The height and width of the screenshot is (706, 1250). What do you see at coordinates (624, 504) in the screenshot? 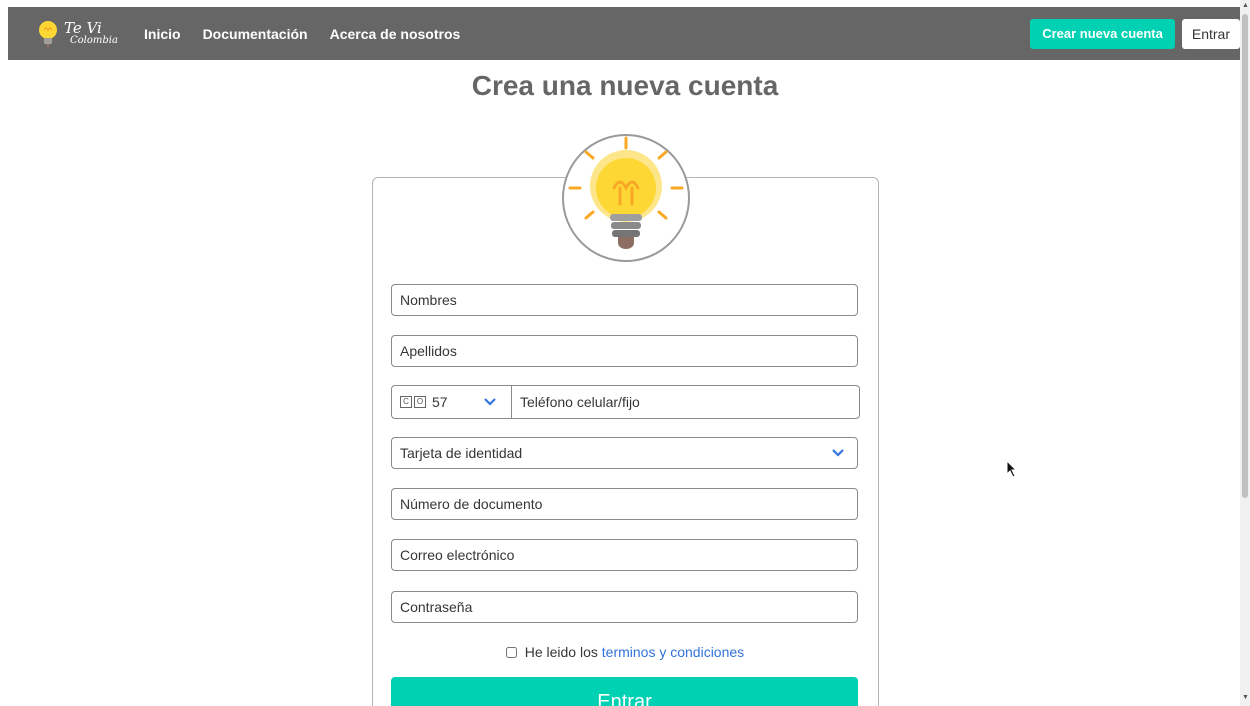
I see `document-number-input` at bounding box center [624, 504].